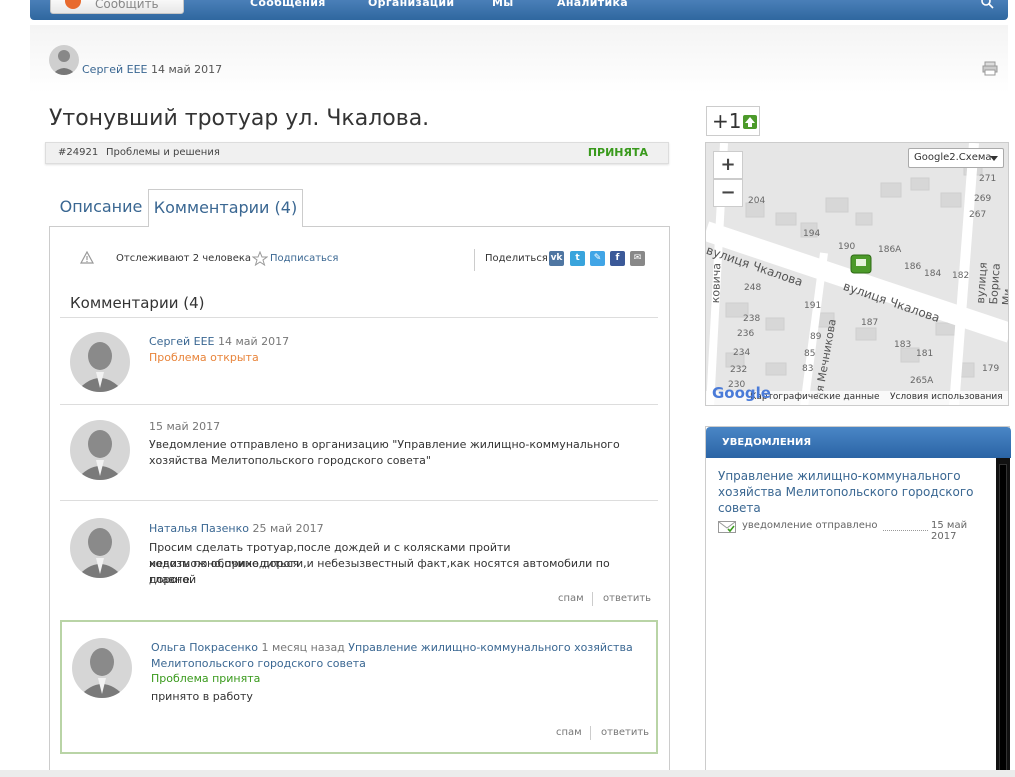 This screenshot has height=777, width=1015. I want to click on notification-item: уведомление отправлено 15 май 2017, so click(853, 530).